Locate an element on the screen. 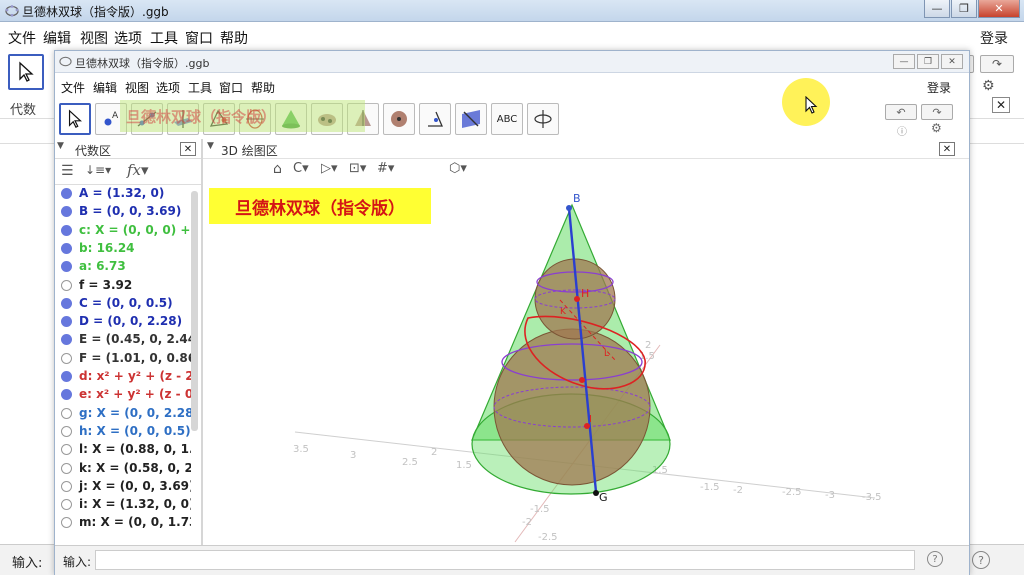 Image resolution: width=1024 pixels, height=575 pixels. tick-ll-3: -2.5 is located at coordinates (548, 537).